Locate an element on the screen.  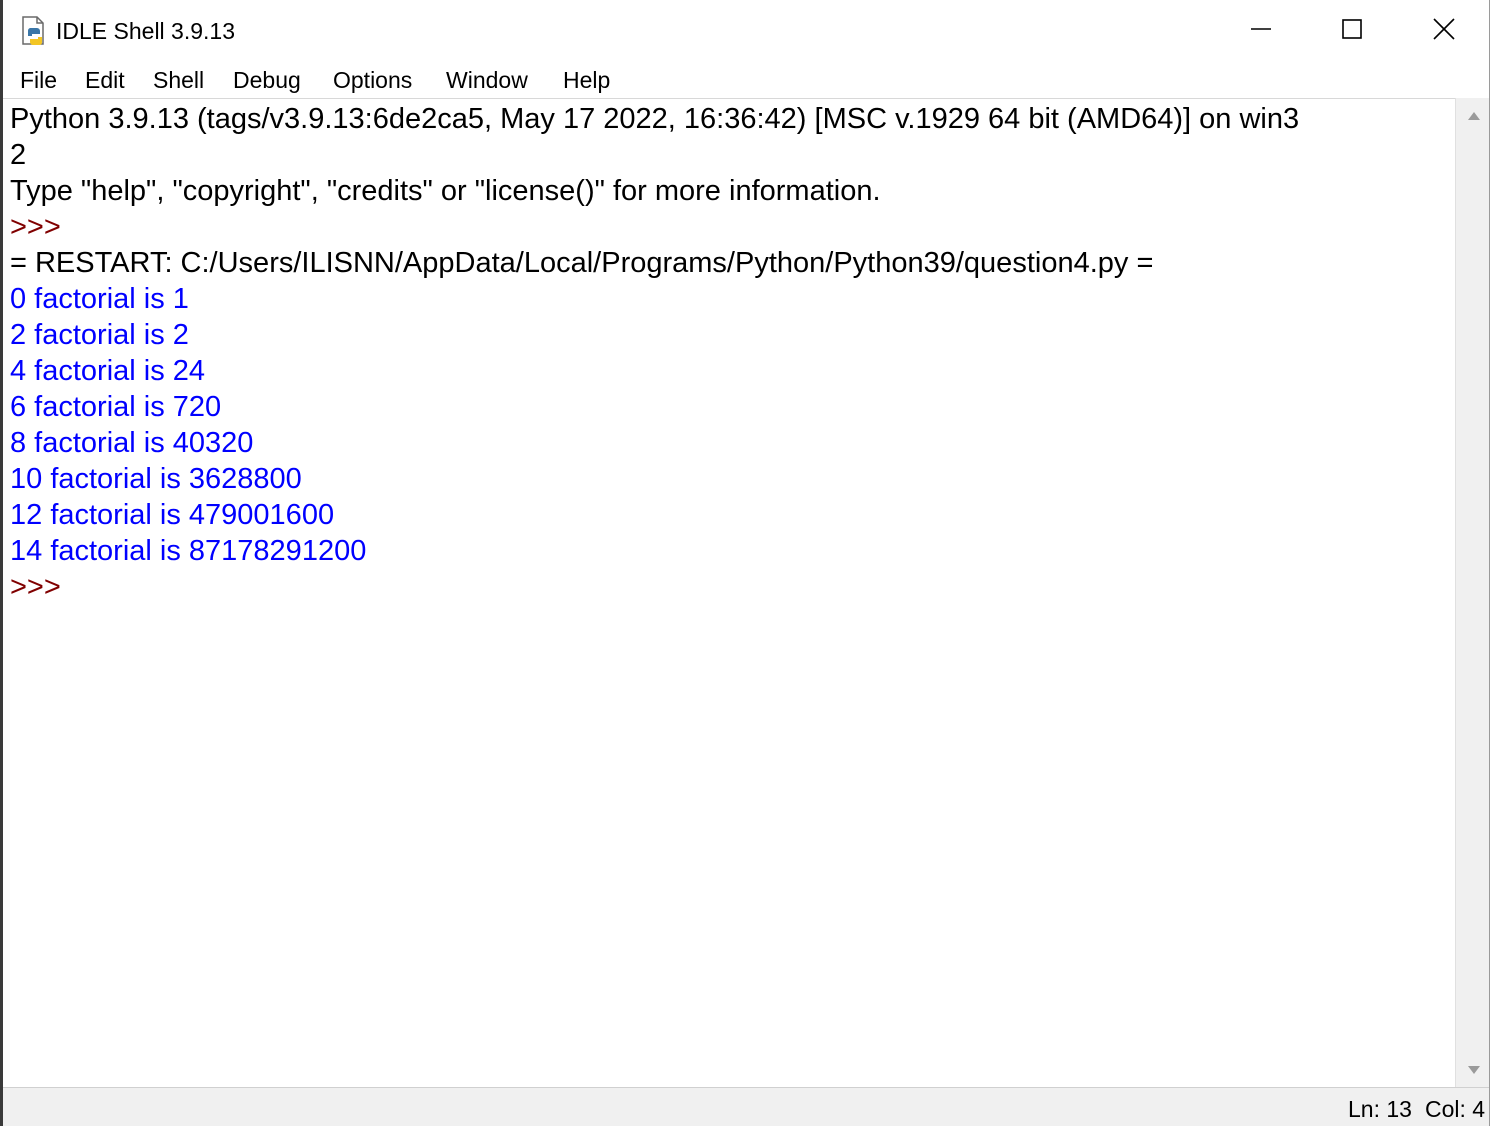
maximize-icon is located at coordinates (1352, 31).